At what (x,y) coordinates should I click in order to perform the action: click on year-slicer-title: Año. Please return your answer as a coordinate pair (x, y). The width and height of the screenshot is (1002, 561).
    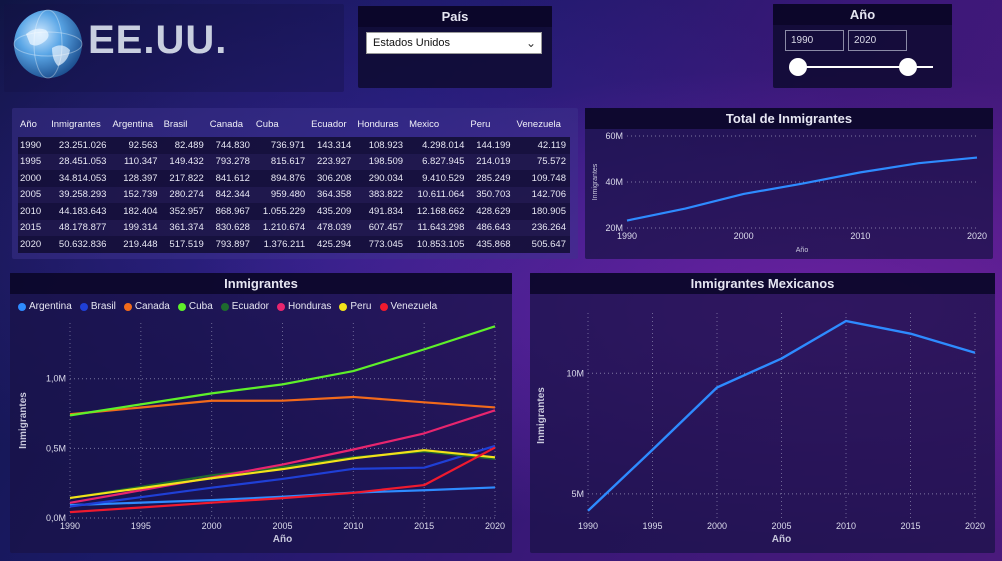
    Looking at the image, I should click on (862, 14).